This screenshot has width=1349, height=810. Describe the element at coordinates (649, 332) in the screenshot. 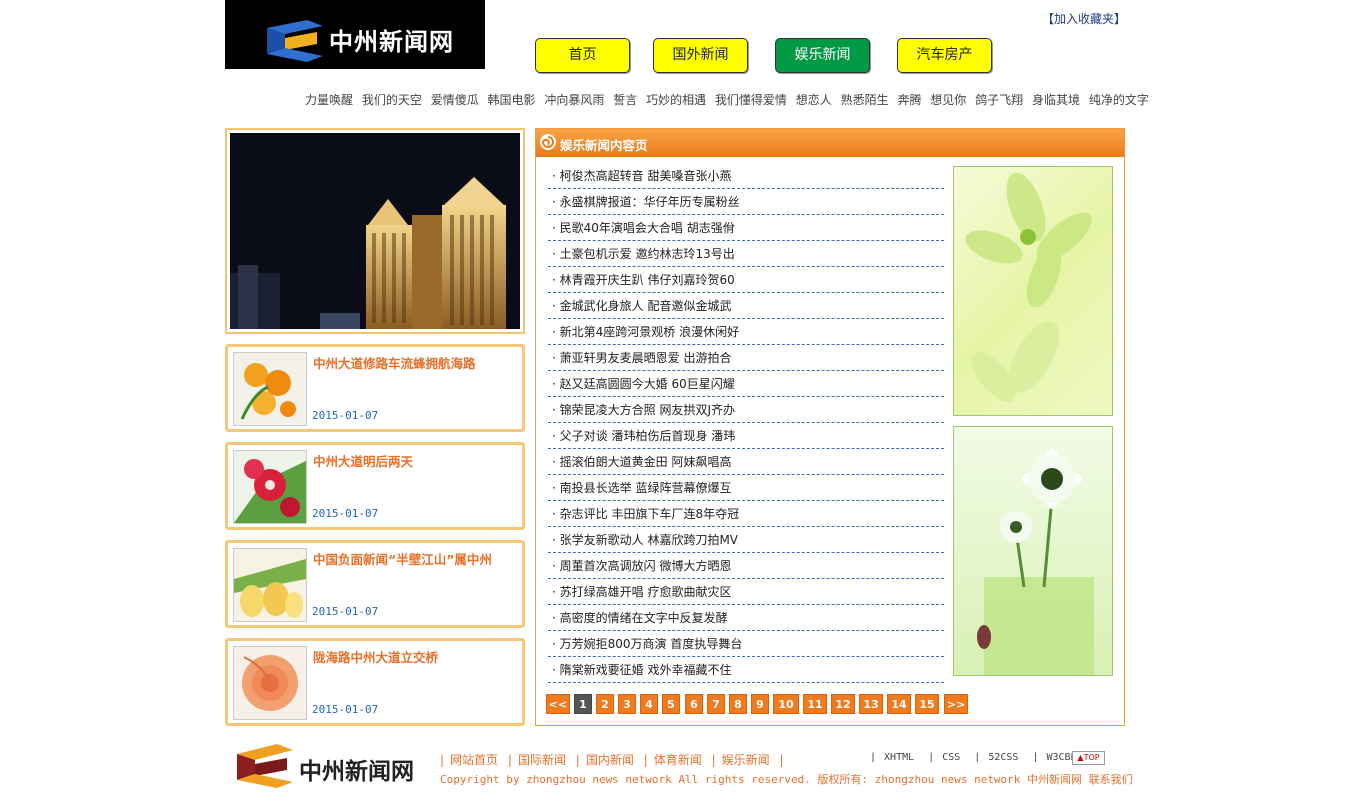

I see `news-item-title: 新北第4座跨河景观桥 浪漫休闲好` at that location.